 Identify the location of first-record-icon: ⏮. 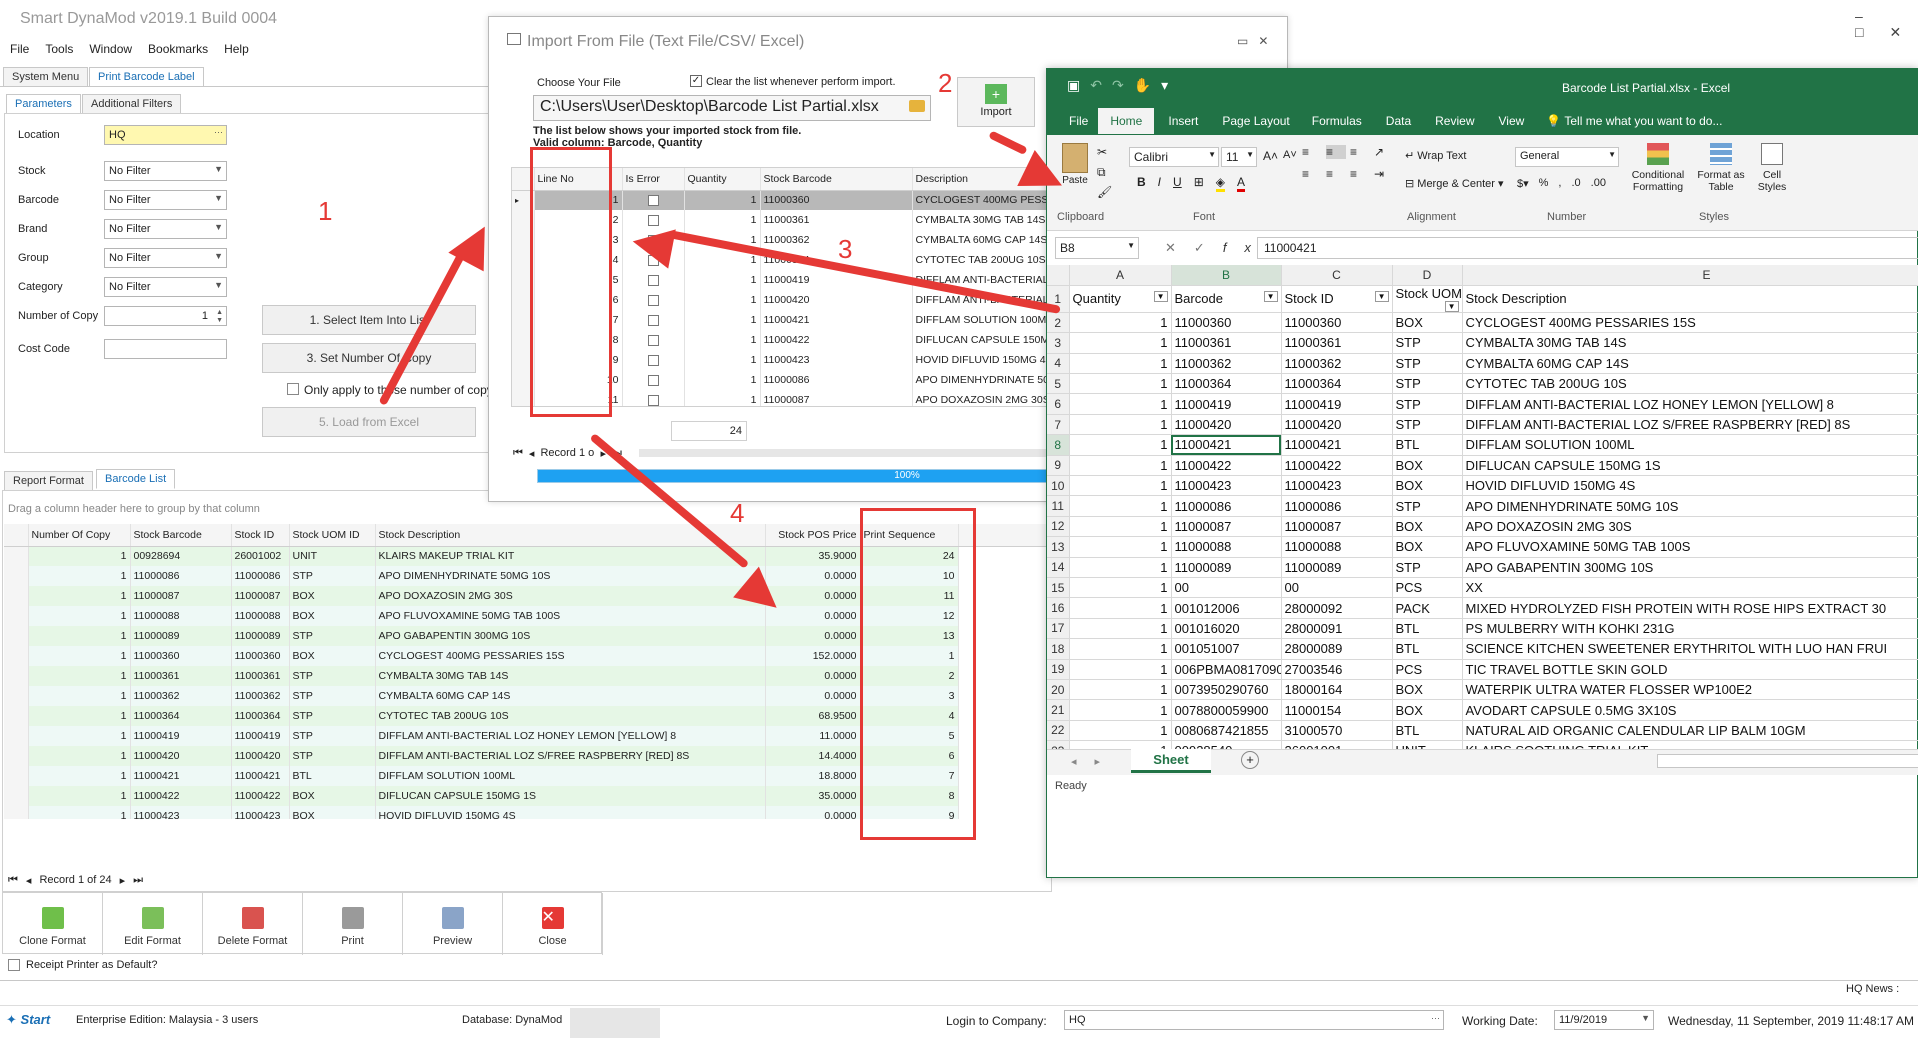
(518, 453).